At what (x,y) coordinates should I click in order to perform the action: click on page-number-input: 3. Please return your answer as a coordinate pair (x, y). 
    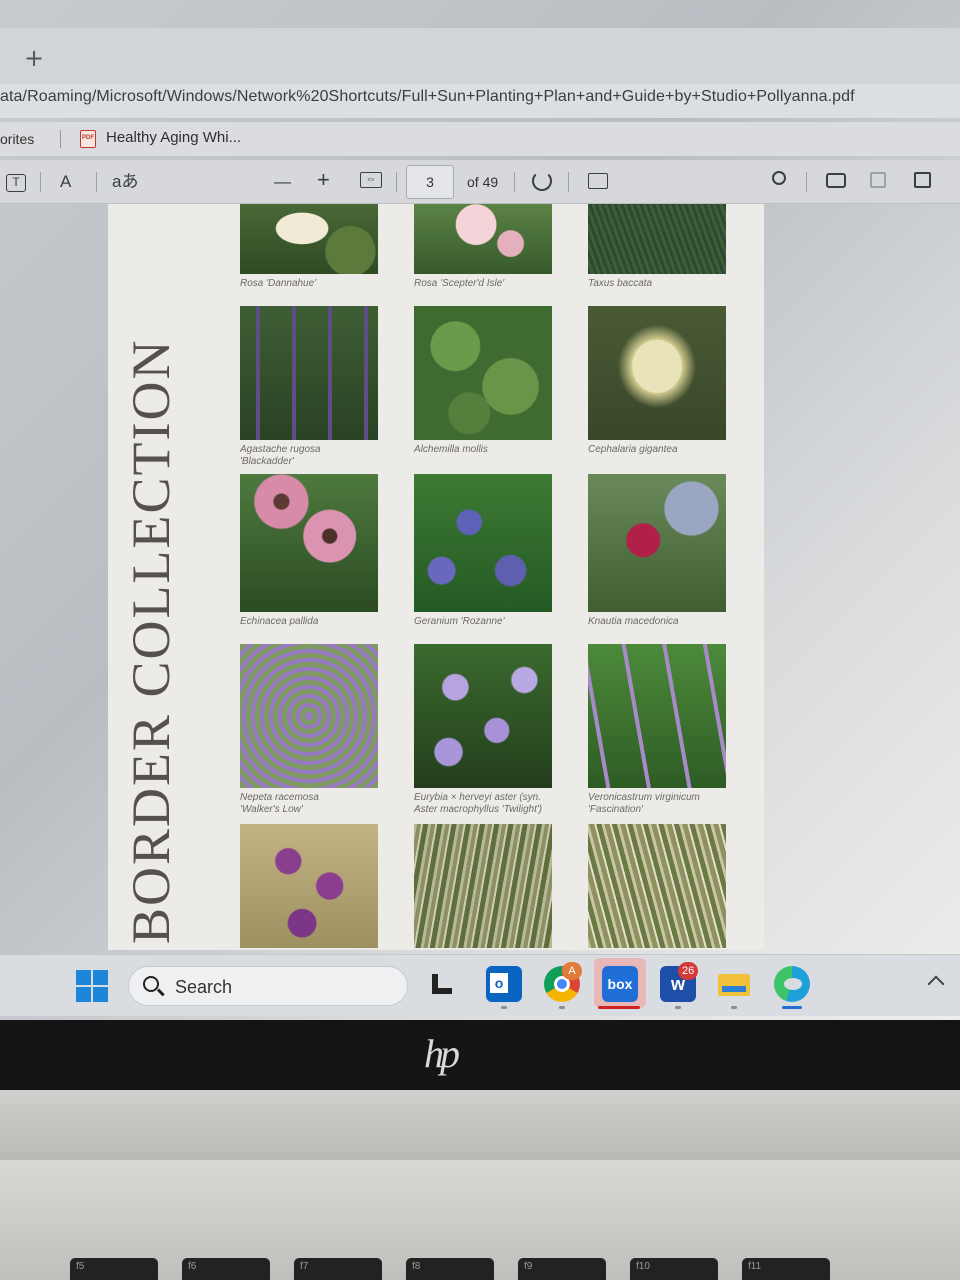
    Looking at the image, I should click on (430, 182).